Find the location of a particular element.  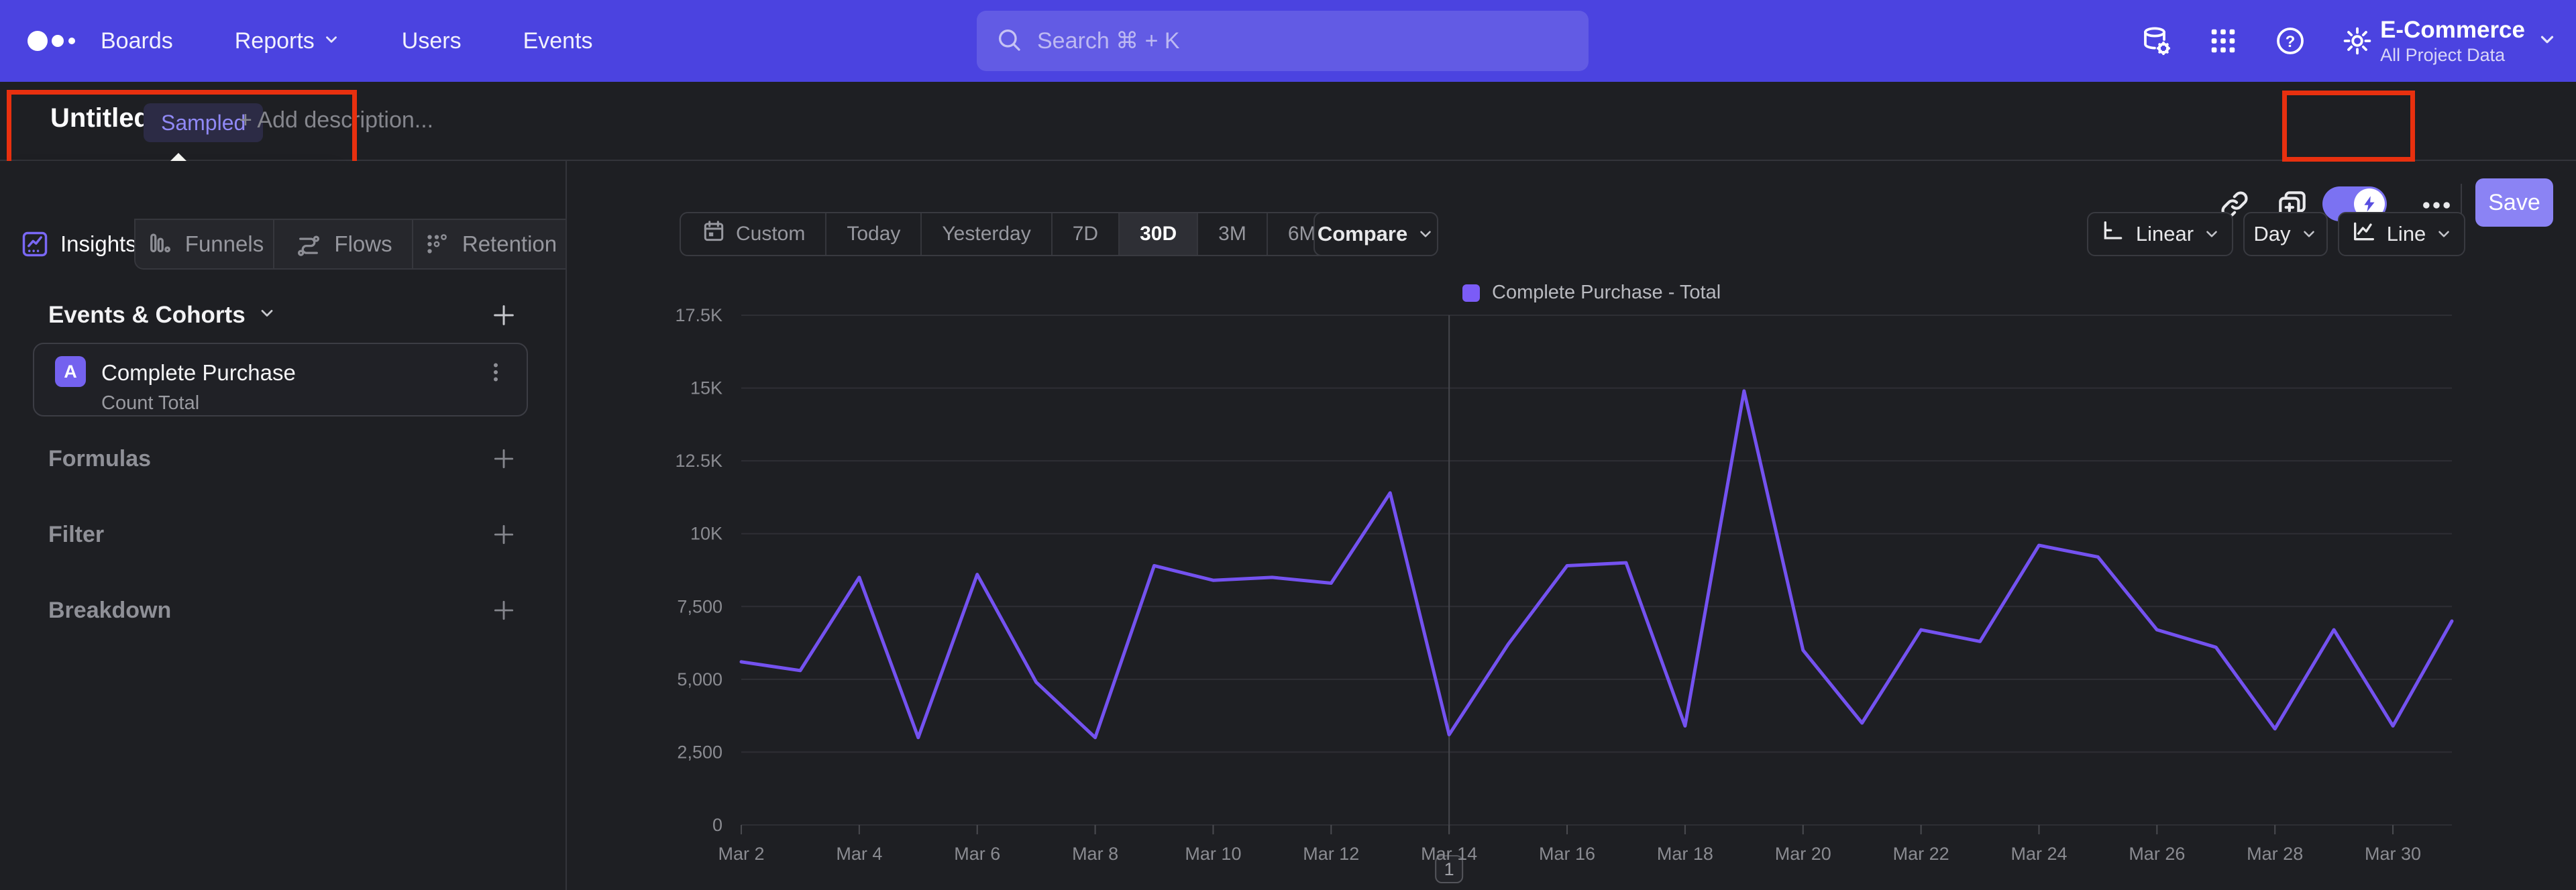

workspace-info: E-Commerce All Project Data is located at coordinates (2452, 41).